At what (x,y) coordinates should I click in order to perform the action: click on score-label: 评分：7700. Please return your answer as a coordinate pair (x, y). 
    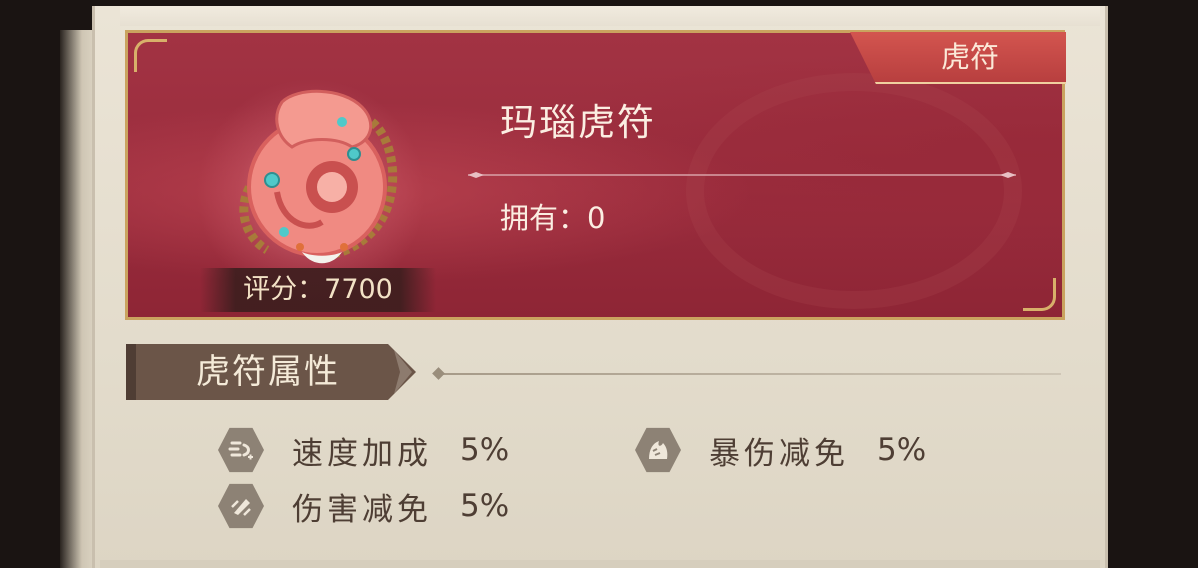
    Looking at the image, I should click on (318, 289).